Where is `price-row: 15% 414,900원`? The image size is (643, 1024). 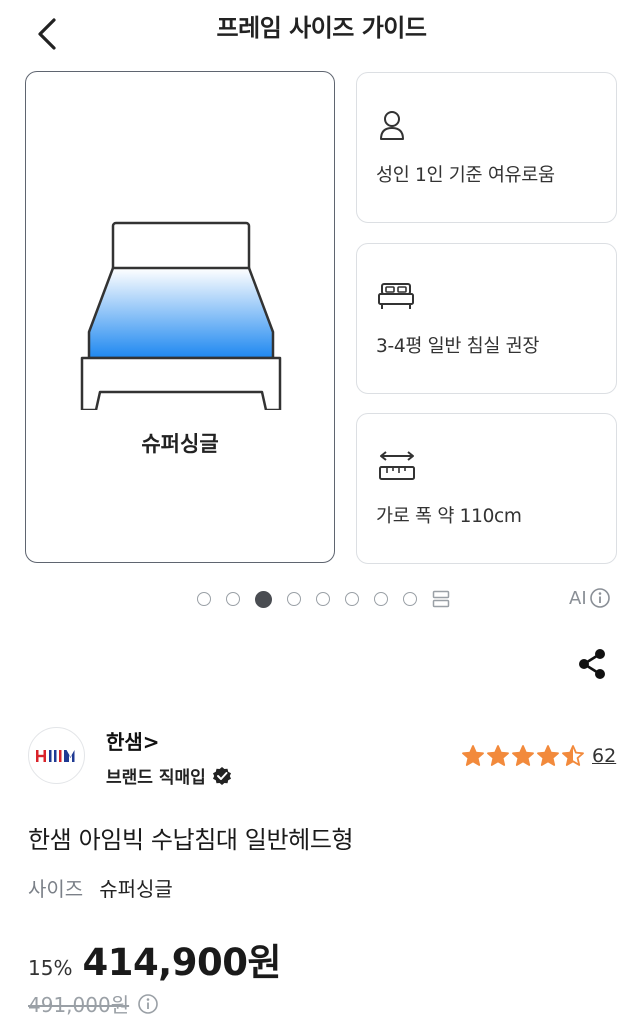
price-row: 15% 414,900원 is located at coordinates (155, 959).